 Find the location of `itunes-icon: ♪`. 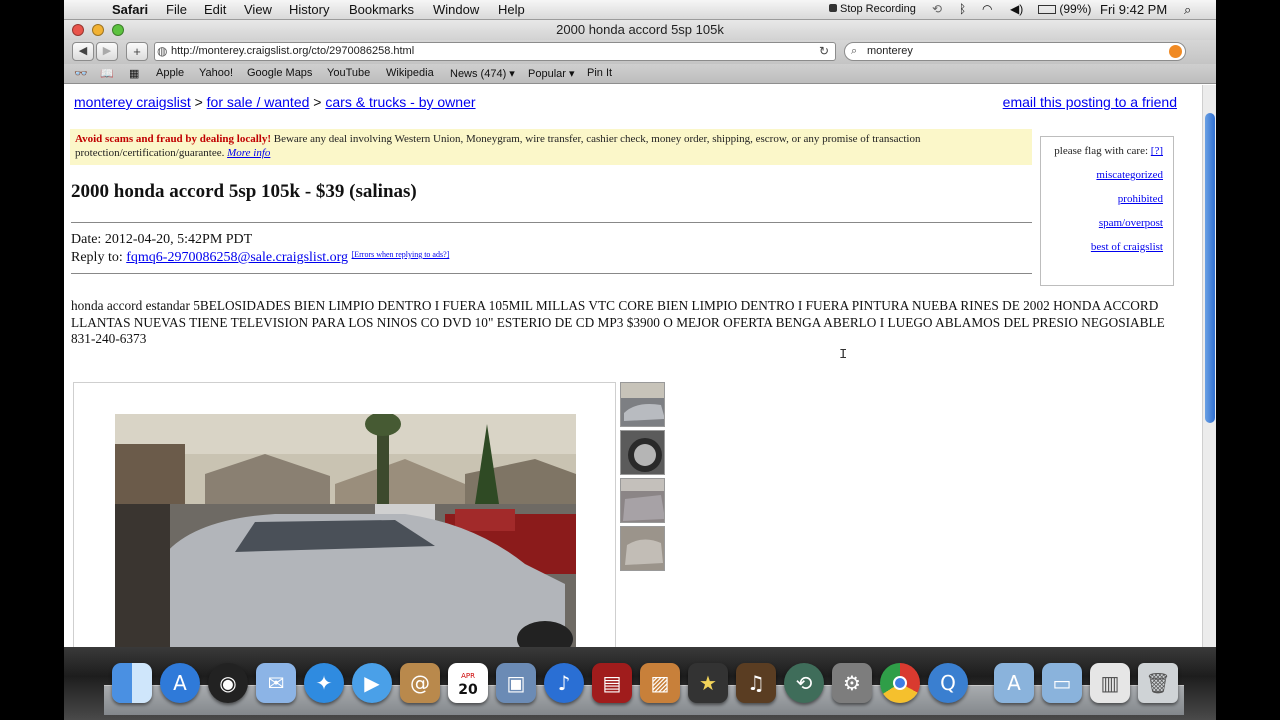

itunes-icon: ♪ is located at coordinates (564, 683).